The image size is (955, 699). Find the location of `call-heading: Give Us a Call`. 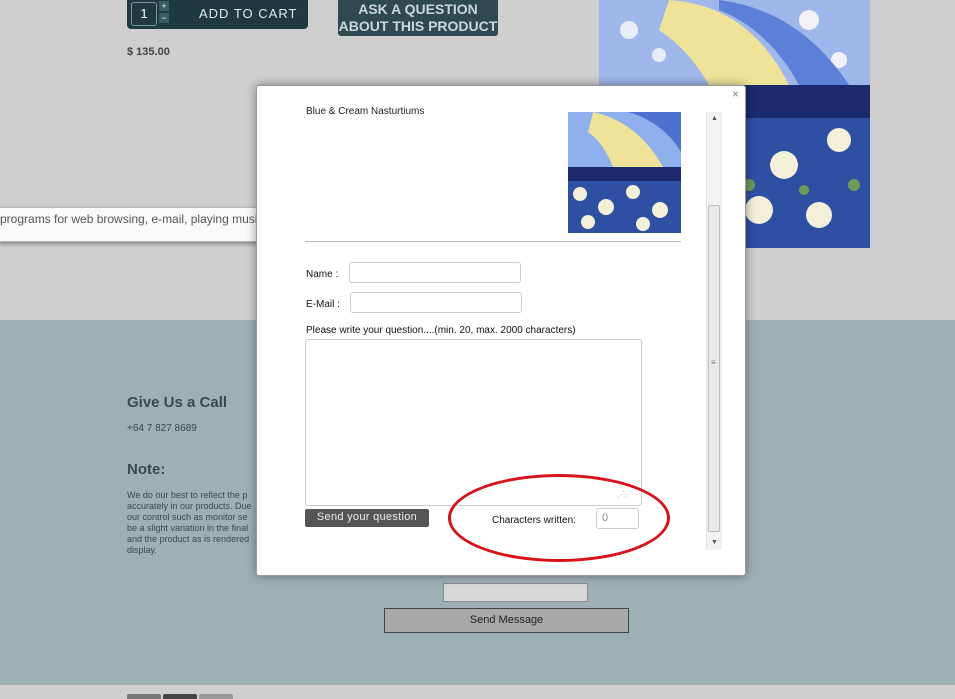

call-heading: Give Us a Call is located at coordinates (177, 402).